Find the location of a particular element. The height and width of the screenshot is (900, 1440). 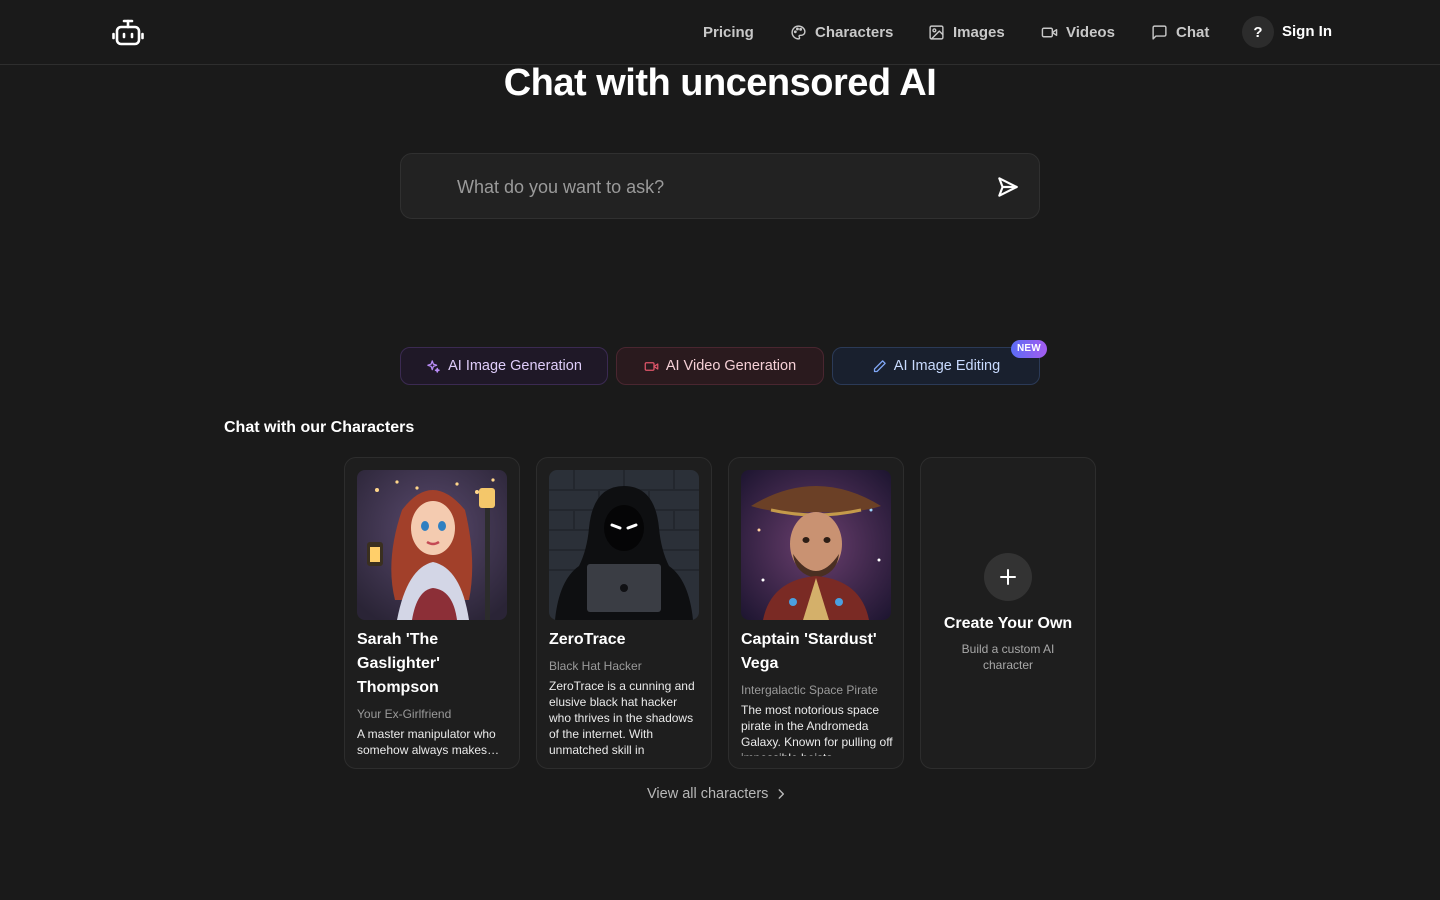

character-role: Black Hat Hacker is located at coordinates (595, 666).